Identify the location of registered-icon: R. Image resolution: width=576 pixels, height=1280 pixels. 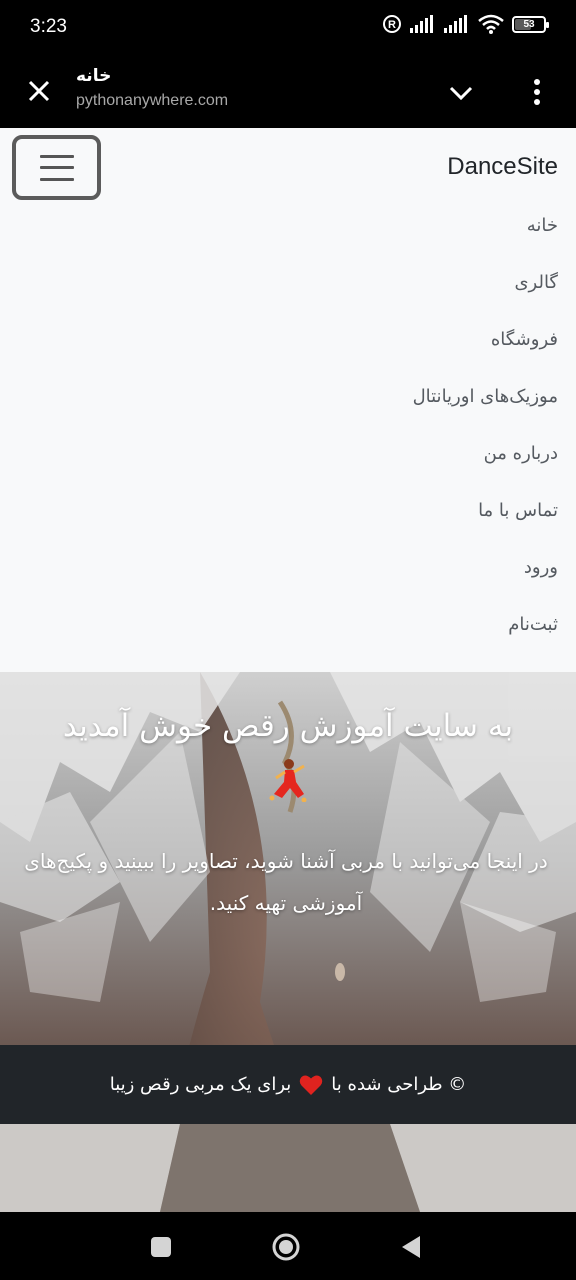
(392, 24).